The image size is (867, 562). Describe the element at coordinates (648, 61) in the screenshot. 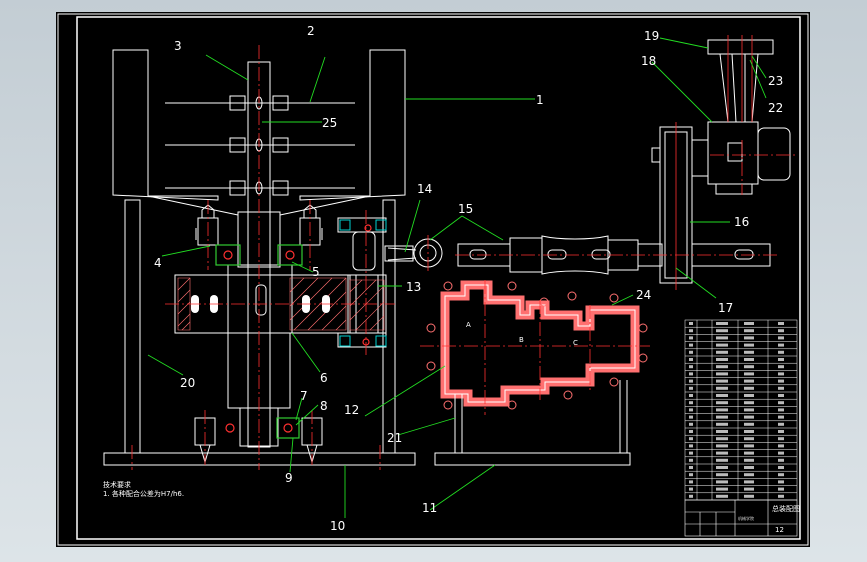

I see `label-part-18: 18` at that location.